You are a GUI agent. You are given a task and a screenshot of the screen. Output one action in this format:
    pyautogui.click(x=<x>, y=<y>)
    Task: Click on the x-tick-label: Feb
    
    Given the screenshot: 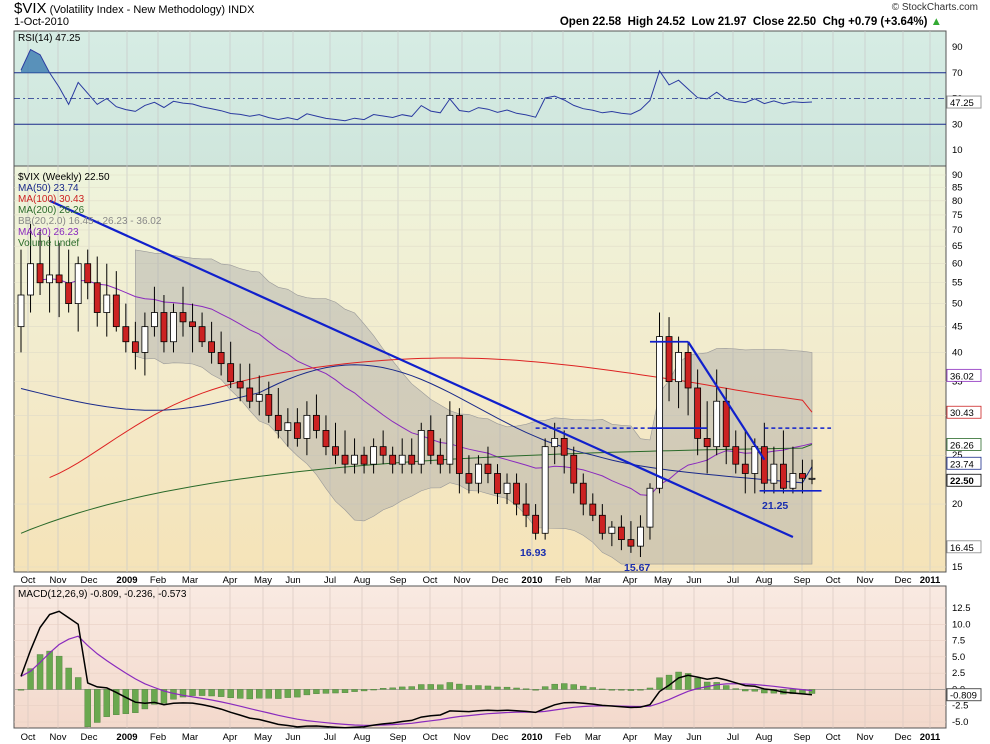 What is the action you would take?
    pyautogui.click(x=563, y=580)
    